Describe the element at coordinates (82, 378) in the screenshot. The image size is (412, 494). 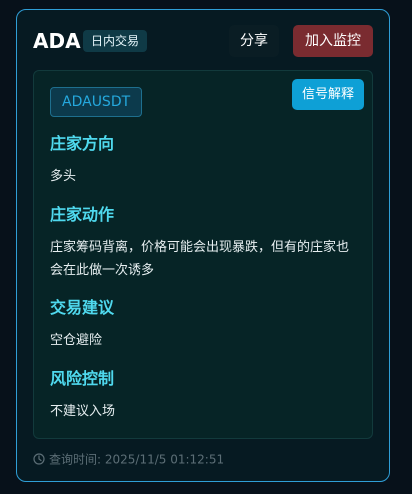
I see `section-title: 风险控制` at that location.